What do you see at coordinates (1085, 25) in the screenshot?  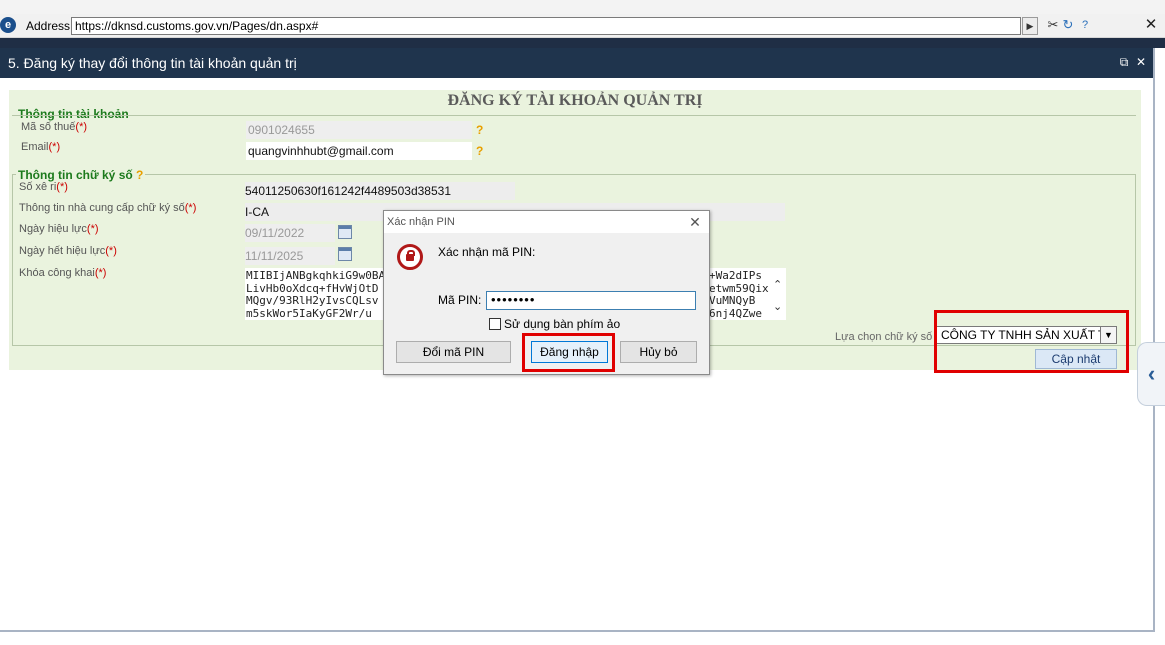 I see `help-icon: ?` at bounding box center [1085, 25].